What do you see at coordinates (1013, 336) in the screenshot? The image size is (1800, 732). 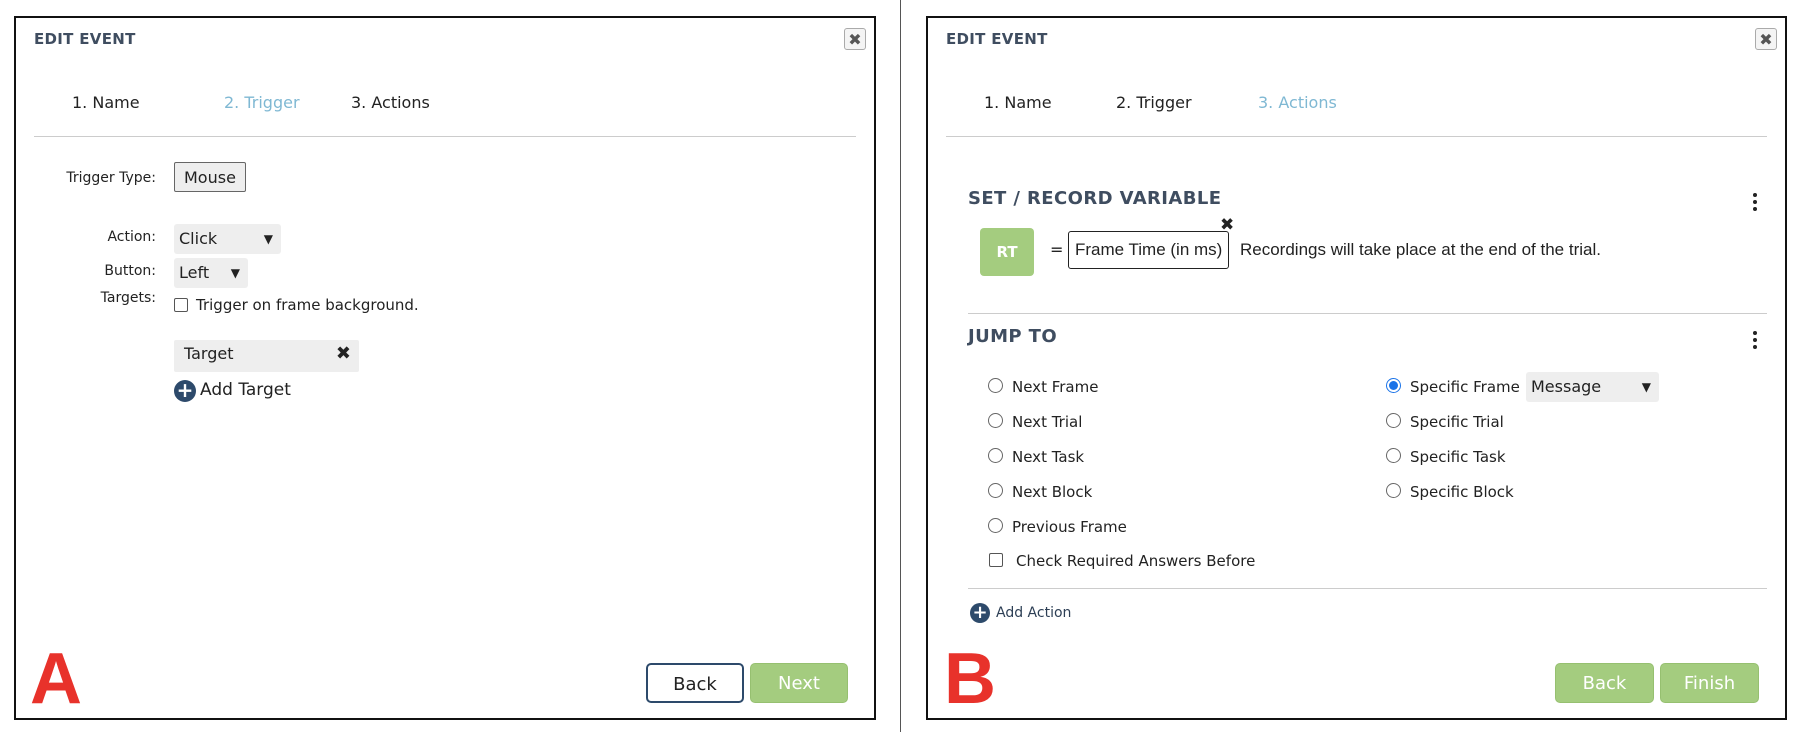 I see `jump-to-section-title: JUMP TO` at bounding box center [1013, 336].